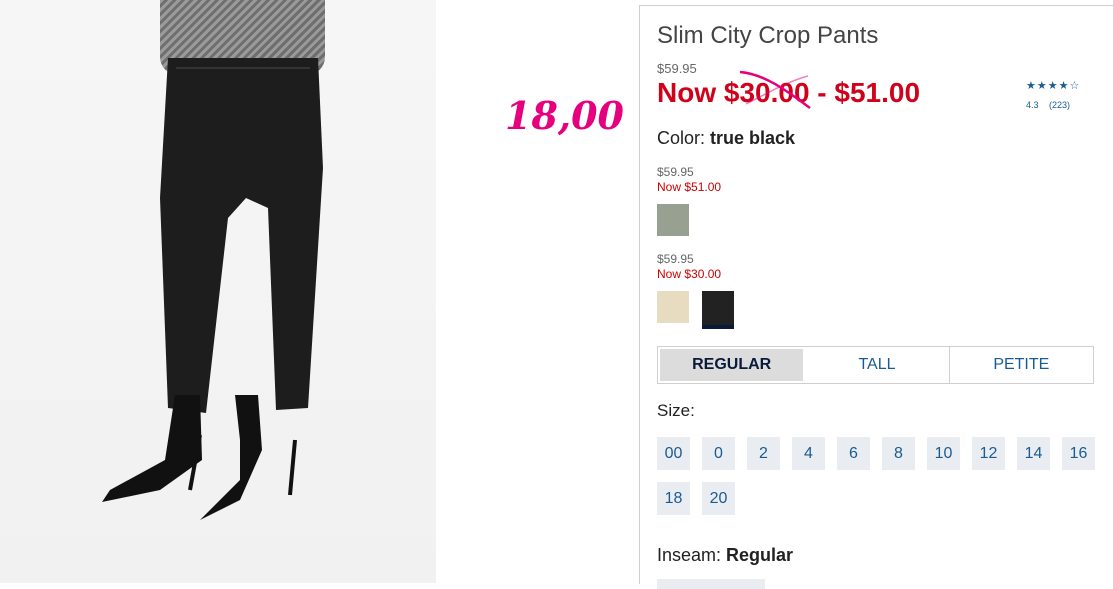 The image size is (1113, 589). I want to click on size-option: 12, so click(988, 453).